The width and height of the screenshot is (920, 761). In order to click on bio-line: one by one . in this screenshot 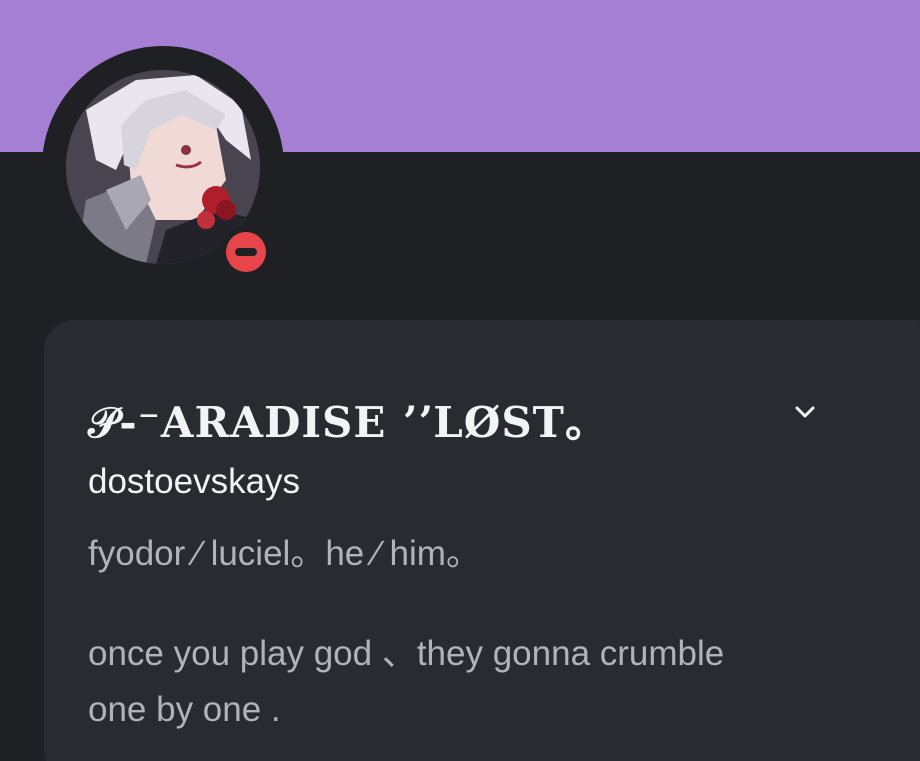, I will do `click(184, 709)`.